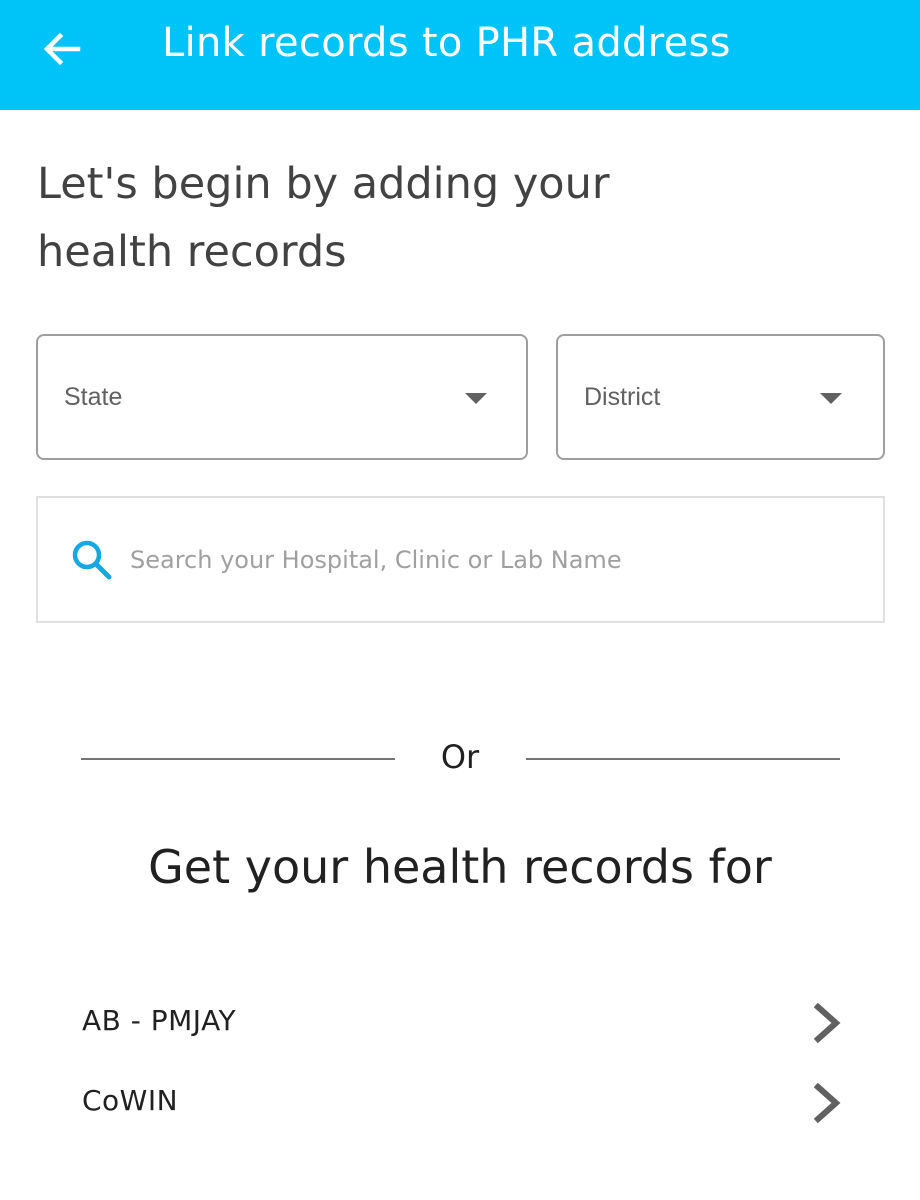 The height and width of the screenshot is (1200, 920). I want to click on back-button, so click(62, 49).